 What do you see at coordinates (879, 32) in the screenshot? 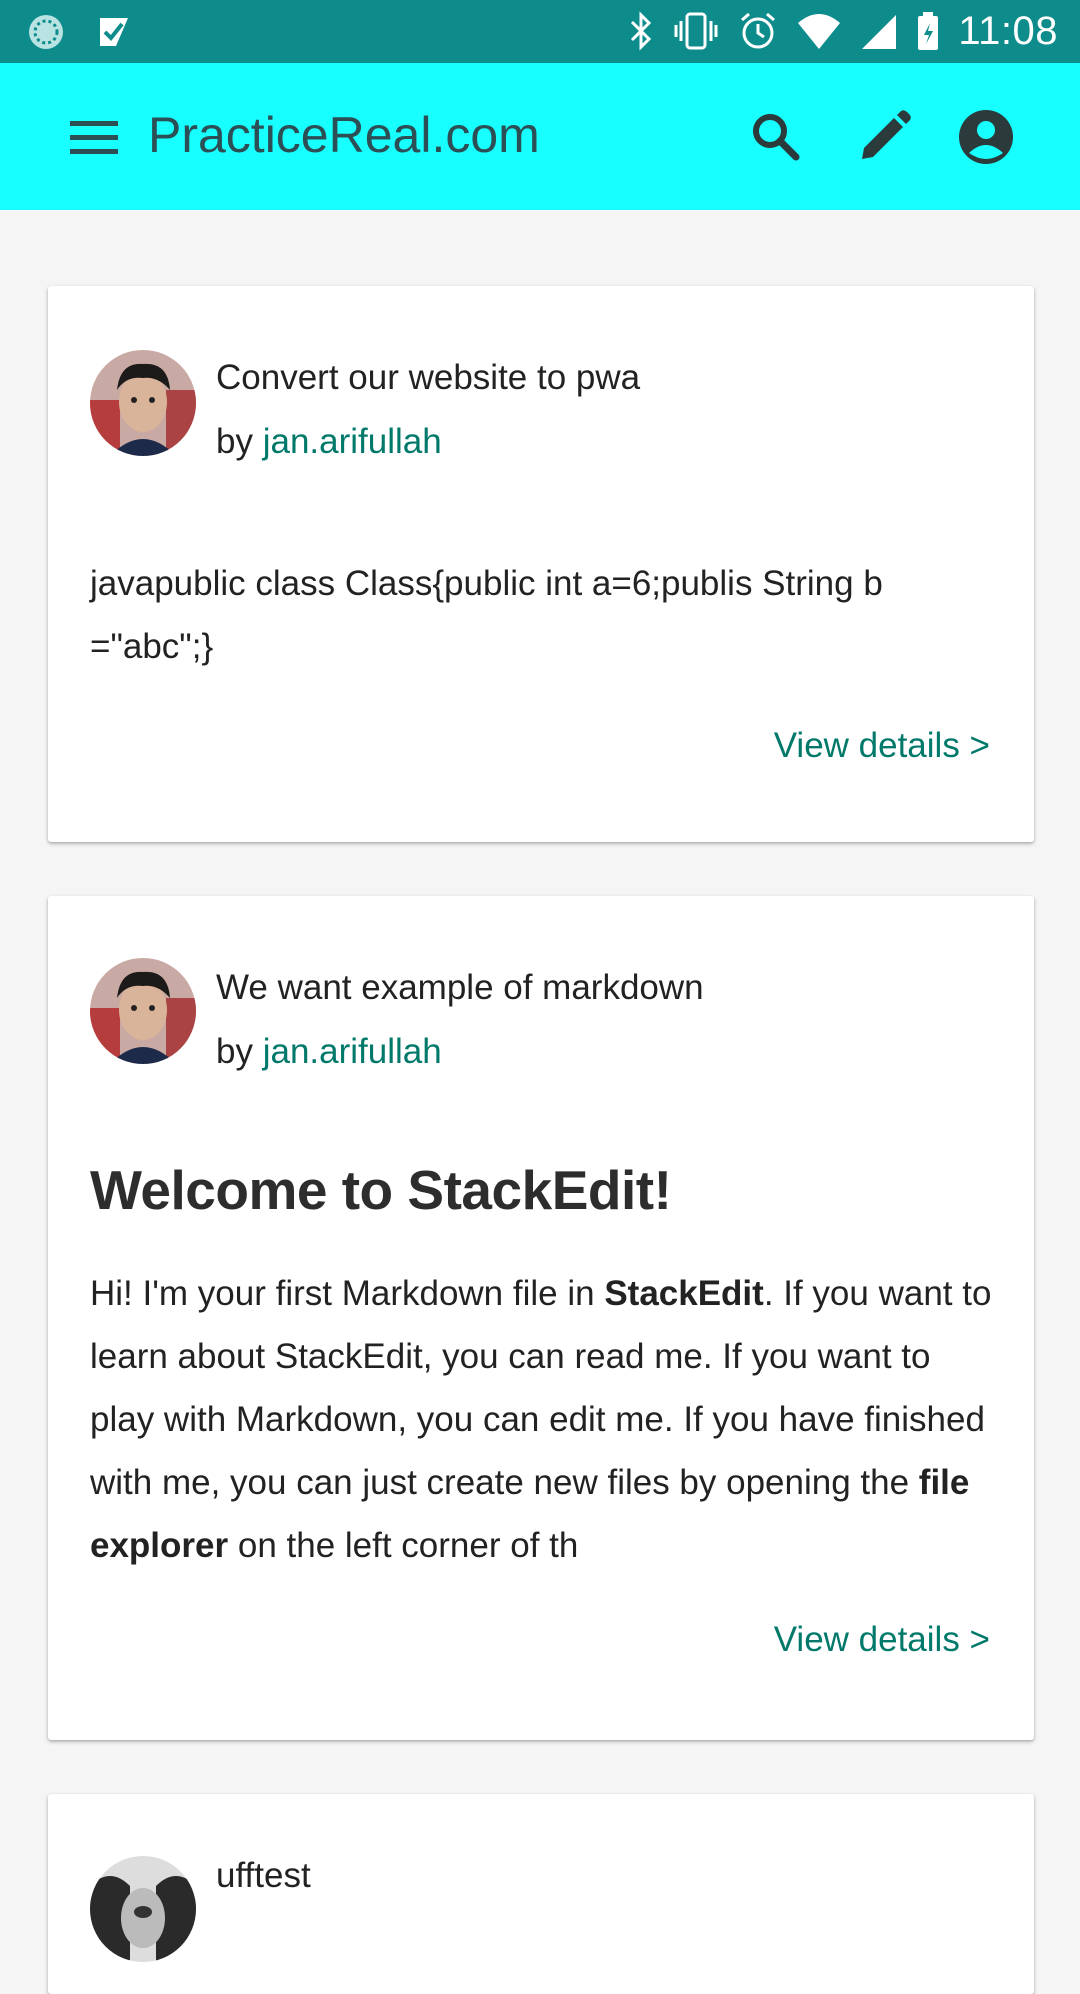
I see `signal-icon` at bounding box center [879, 32].